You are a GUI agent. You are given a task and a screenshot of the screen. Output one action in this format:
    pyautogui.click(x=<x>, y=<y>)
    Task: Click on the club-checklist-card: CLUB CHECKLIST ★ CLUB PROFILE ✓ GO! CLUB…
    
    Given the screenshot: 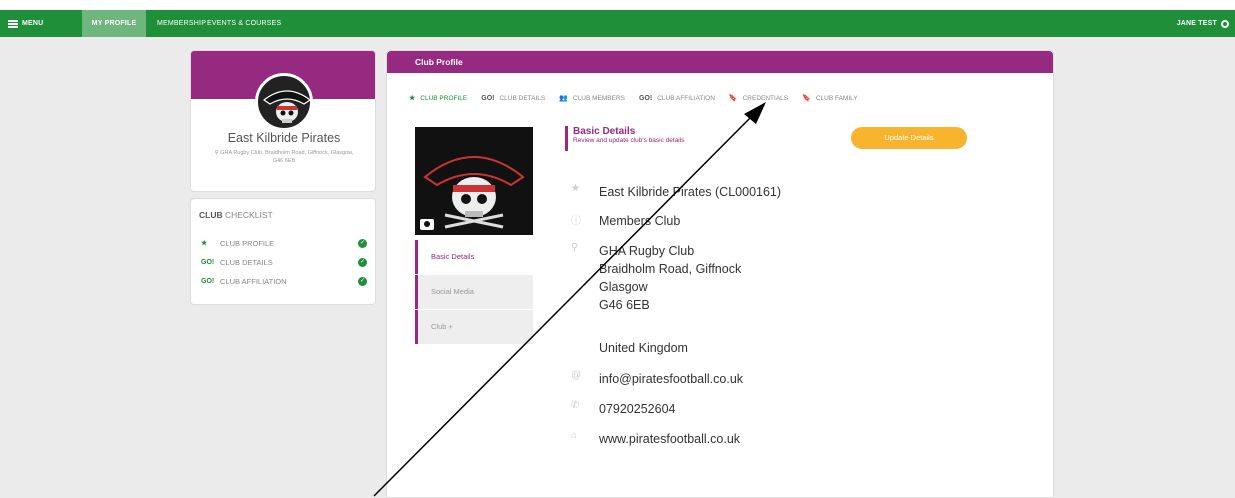 What is the action you would take?
    pyautogui.click(x=283, y=251)
    